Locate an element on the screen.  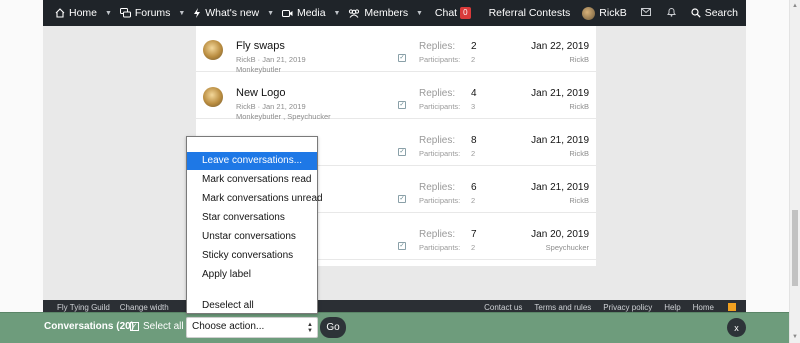
menu-item-deselect-all: Deselect all is located at coordinates (252, 306).